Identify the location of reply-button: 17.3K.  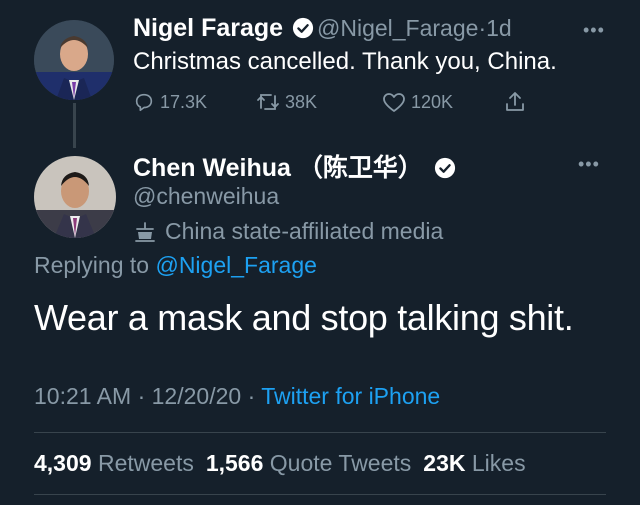
(170, 102).